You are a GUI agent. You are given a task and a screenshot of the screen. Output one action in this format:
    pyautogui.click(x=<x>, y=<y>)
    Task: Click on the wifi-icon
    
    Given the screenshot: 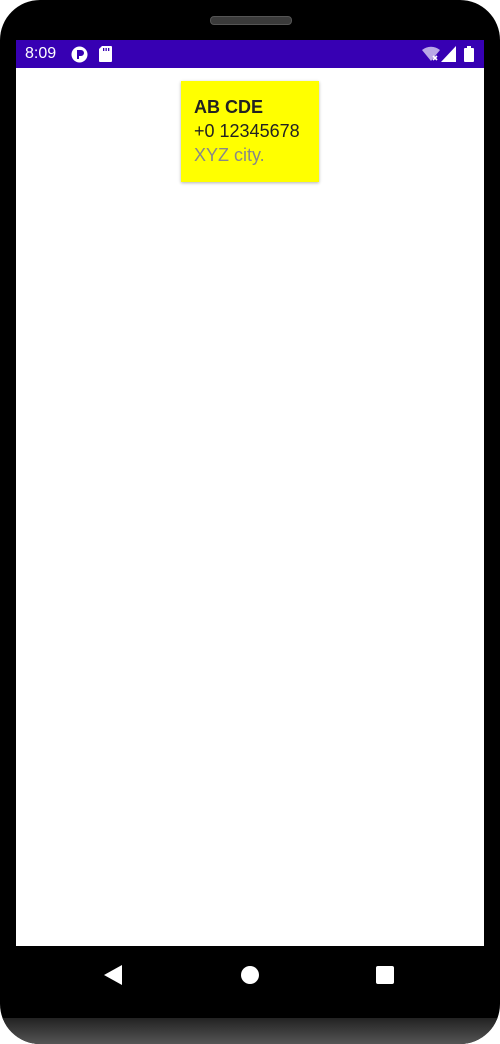 What is the action you would take?
    pyautogui.click(x=431, y=56)
    